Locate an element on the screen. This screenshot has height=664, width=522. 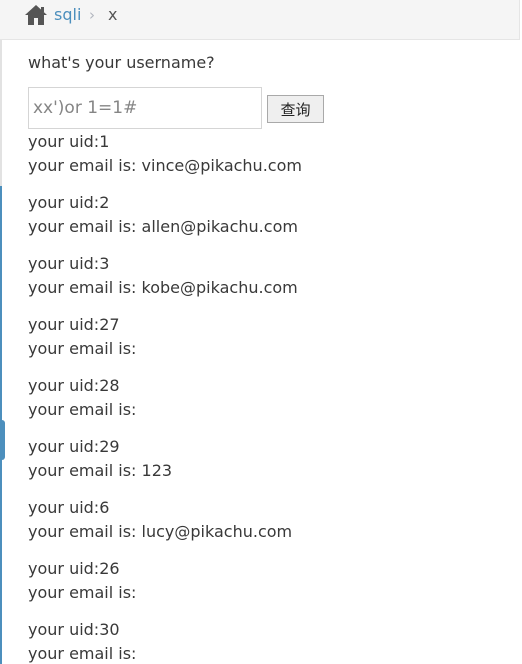
query-submit-button: 查询 is located at coordinates (295, 109).